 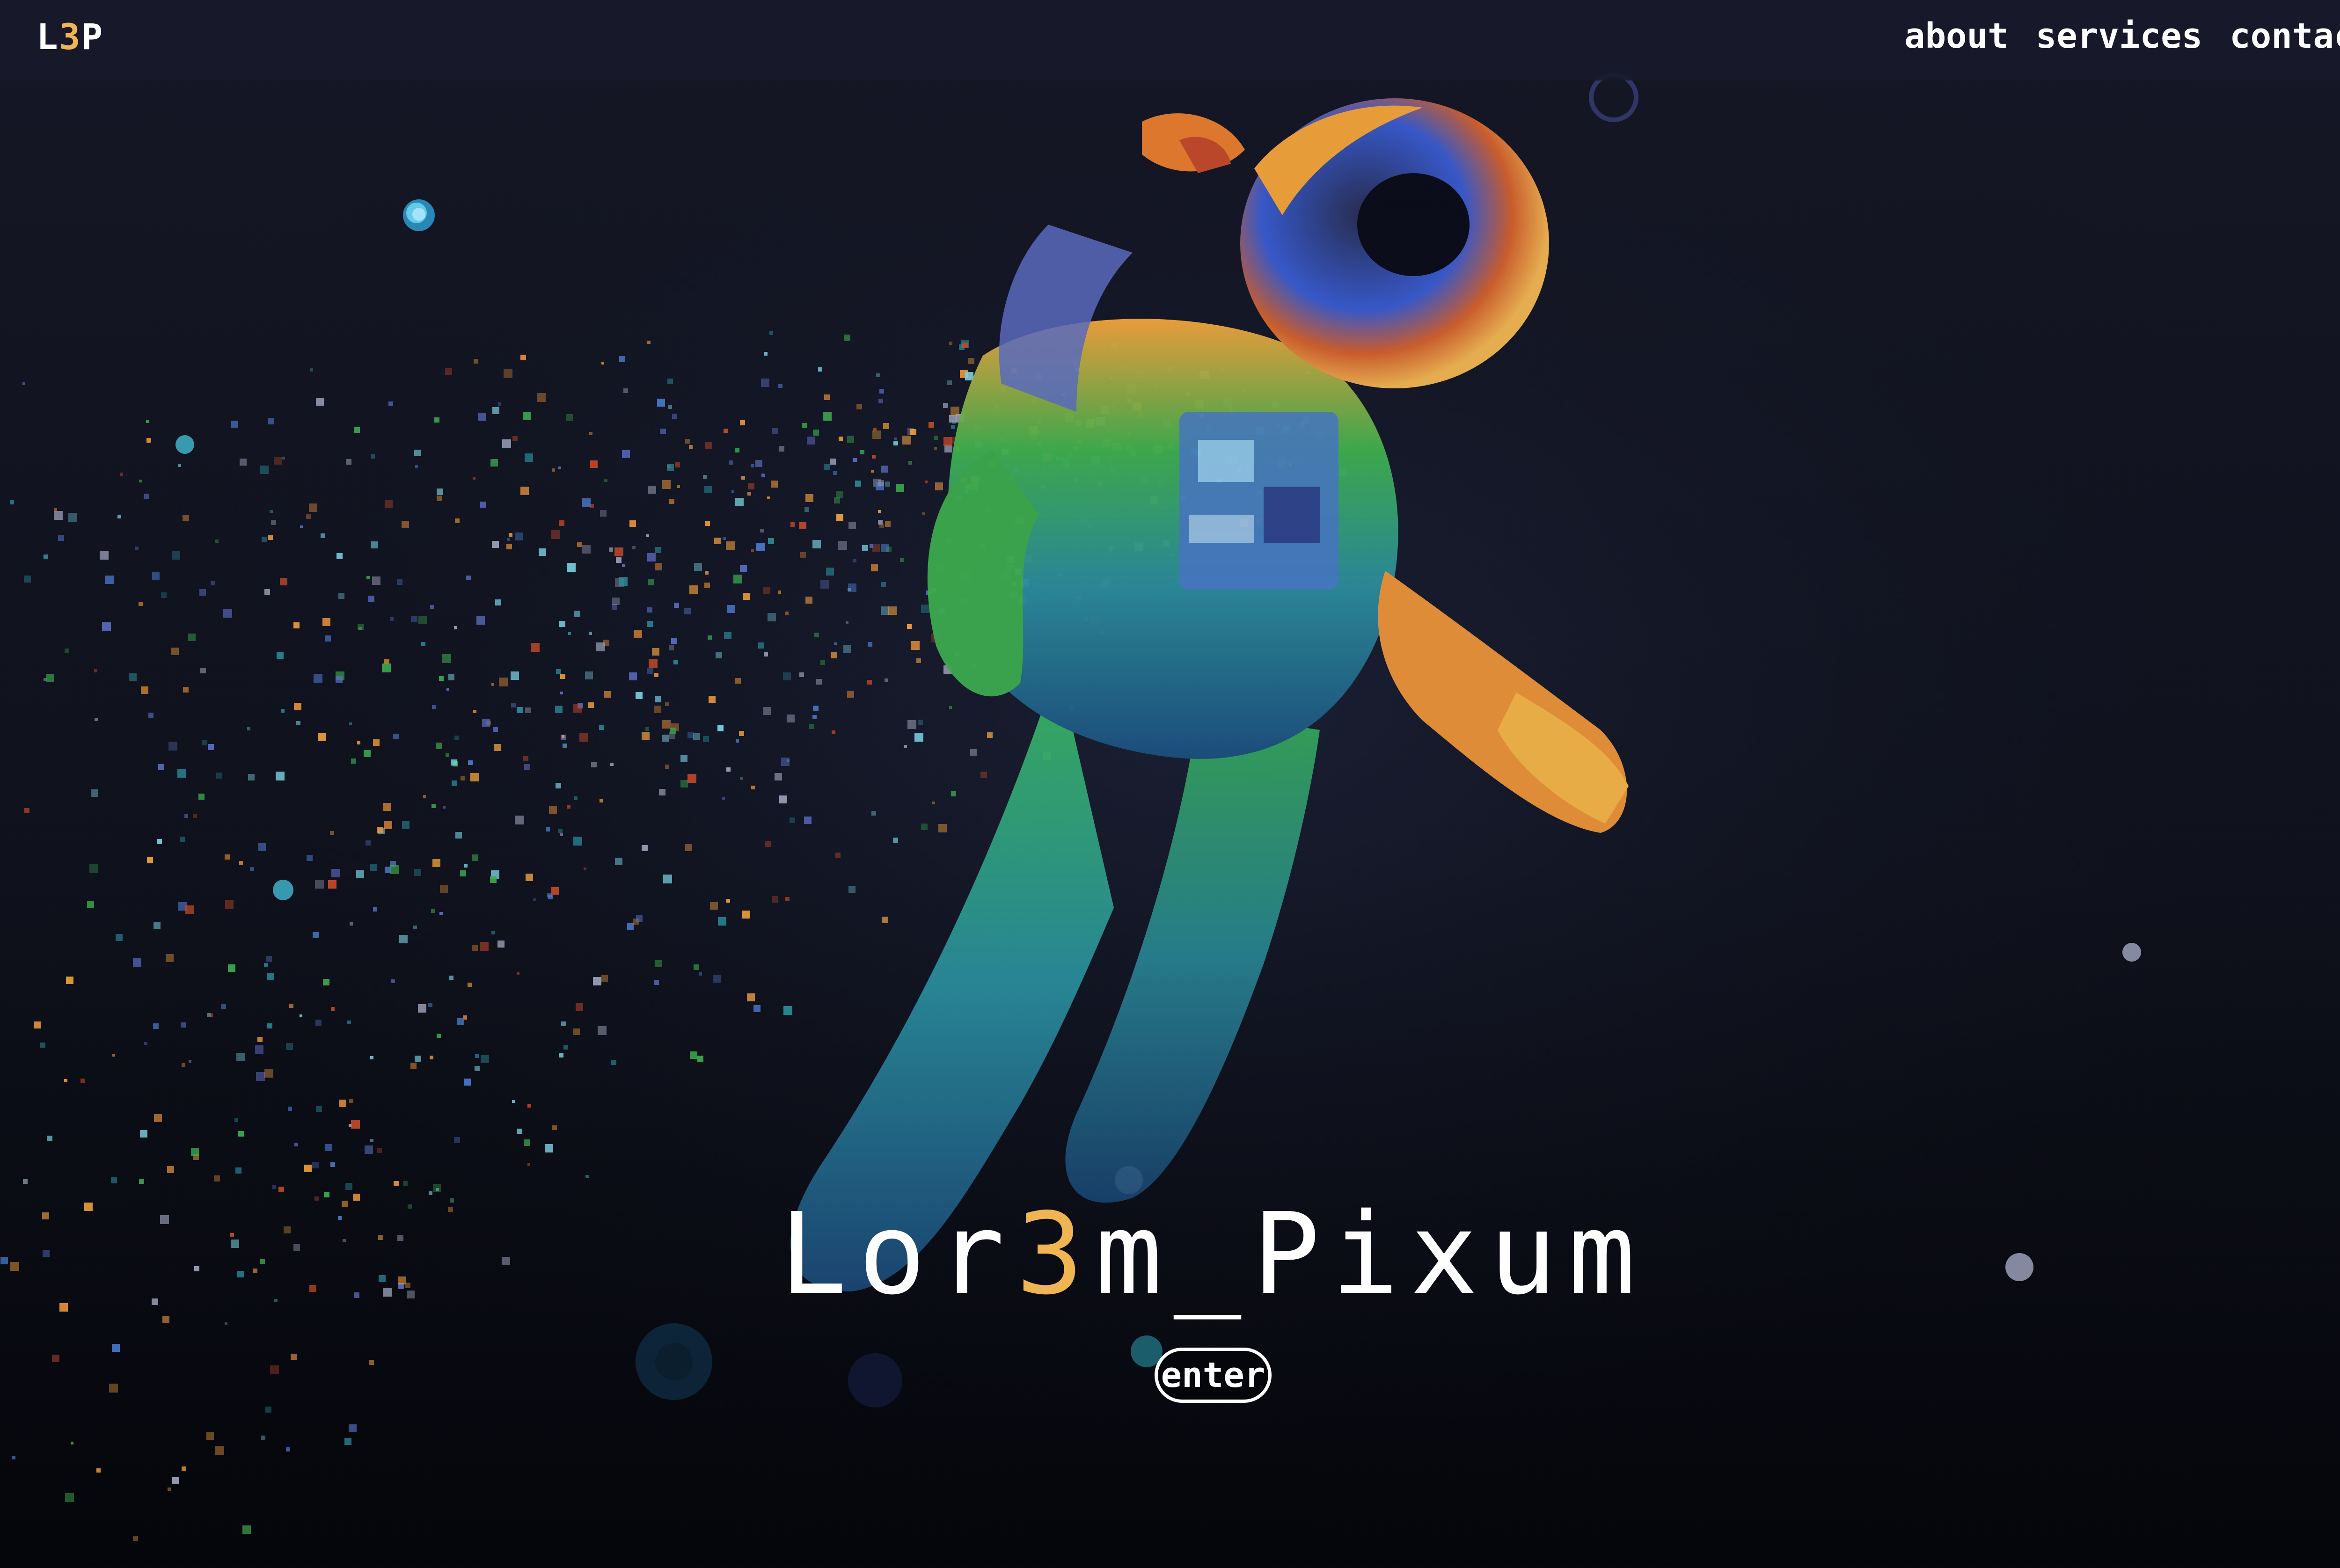 What do you see at coordinates (1371, 1254) in the screenshot?
I see `hero-title-suffix: m_Pixum` at bounding box center [1371, 1254].